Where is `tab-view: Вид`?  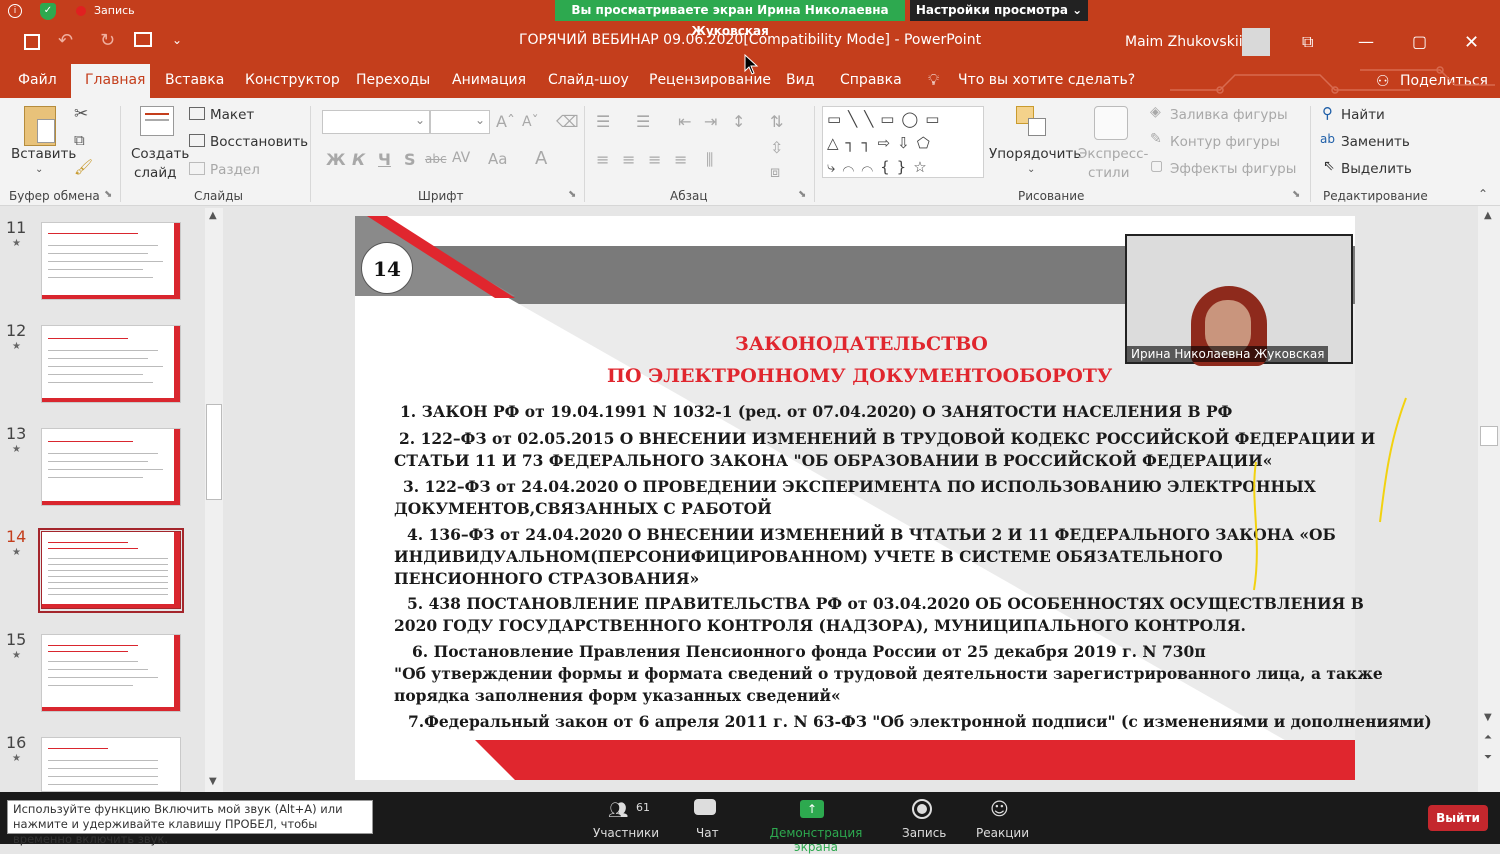
tab-view: Вид is located at coordinates (800, 80).